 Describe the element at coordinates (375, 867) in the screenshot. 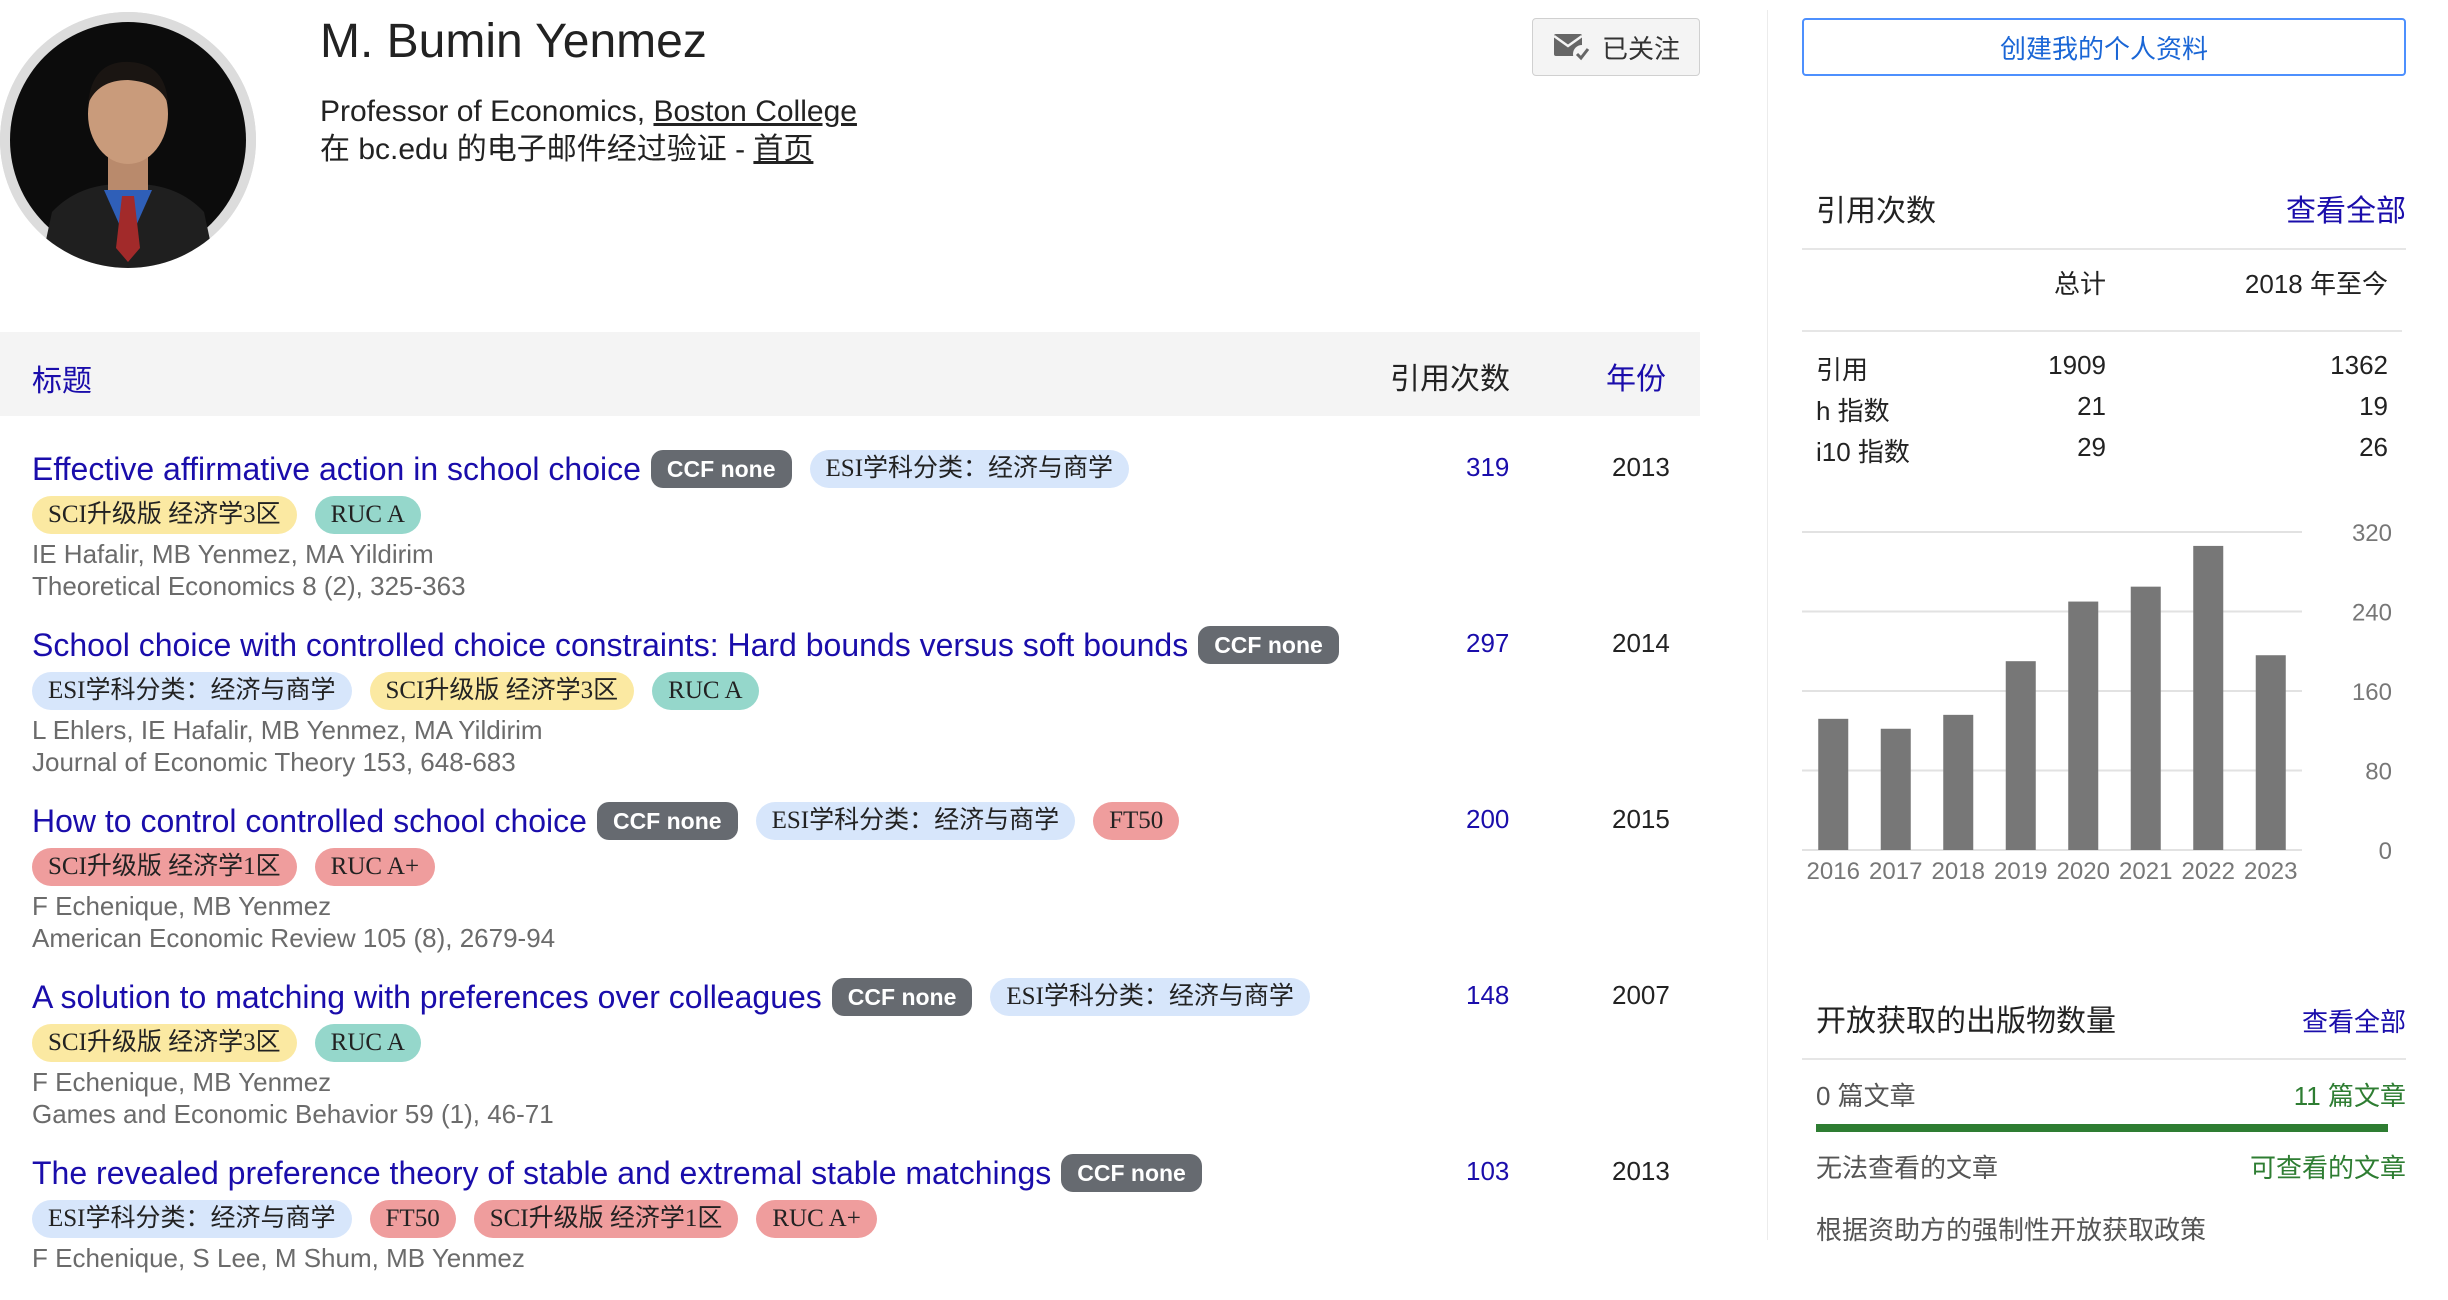

I see `tag-ruca: RUC A+` at that location.